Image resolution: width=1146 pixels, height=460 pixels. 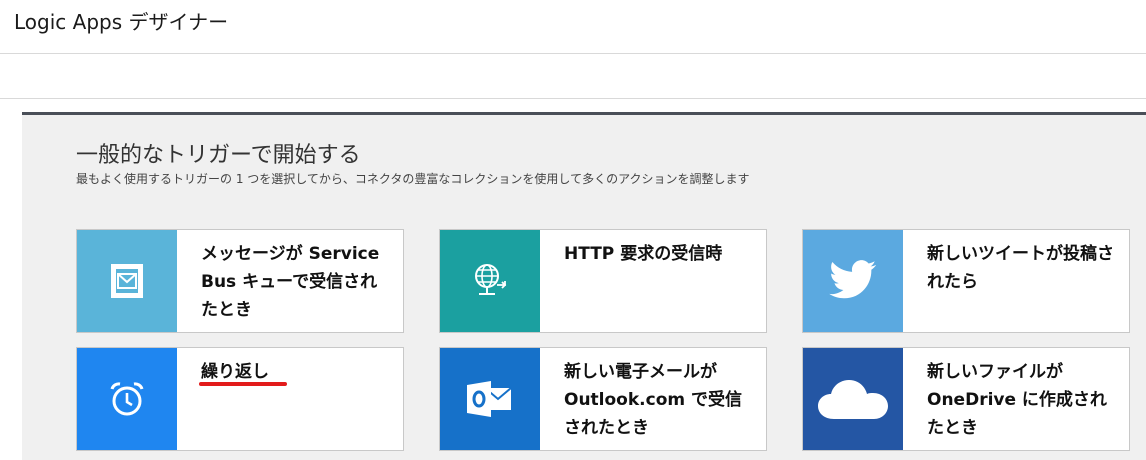 What do you see at coordinates (573, 76) in the screenshot?
I see `toolbar` at bounding box center [573, 76].